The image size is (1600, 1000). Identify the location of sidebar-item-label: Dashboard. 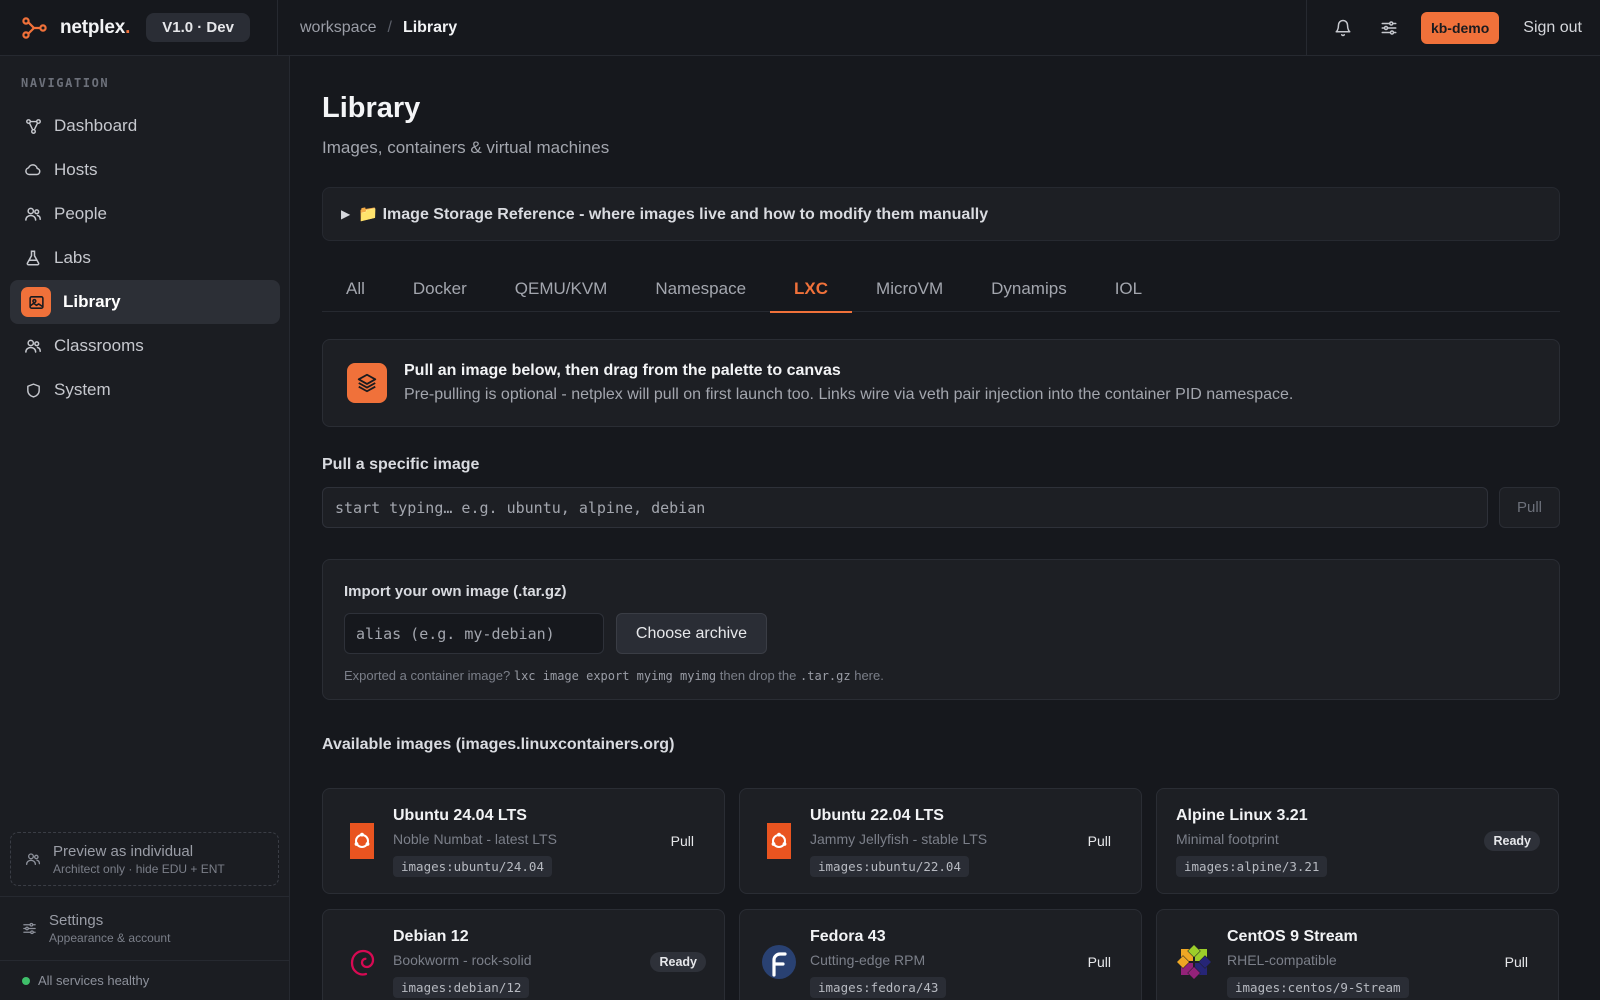
(96, 125).